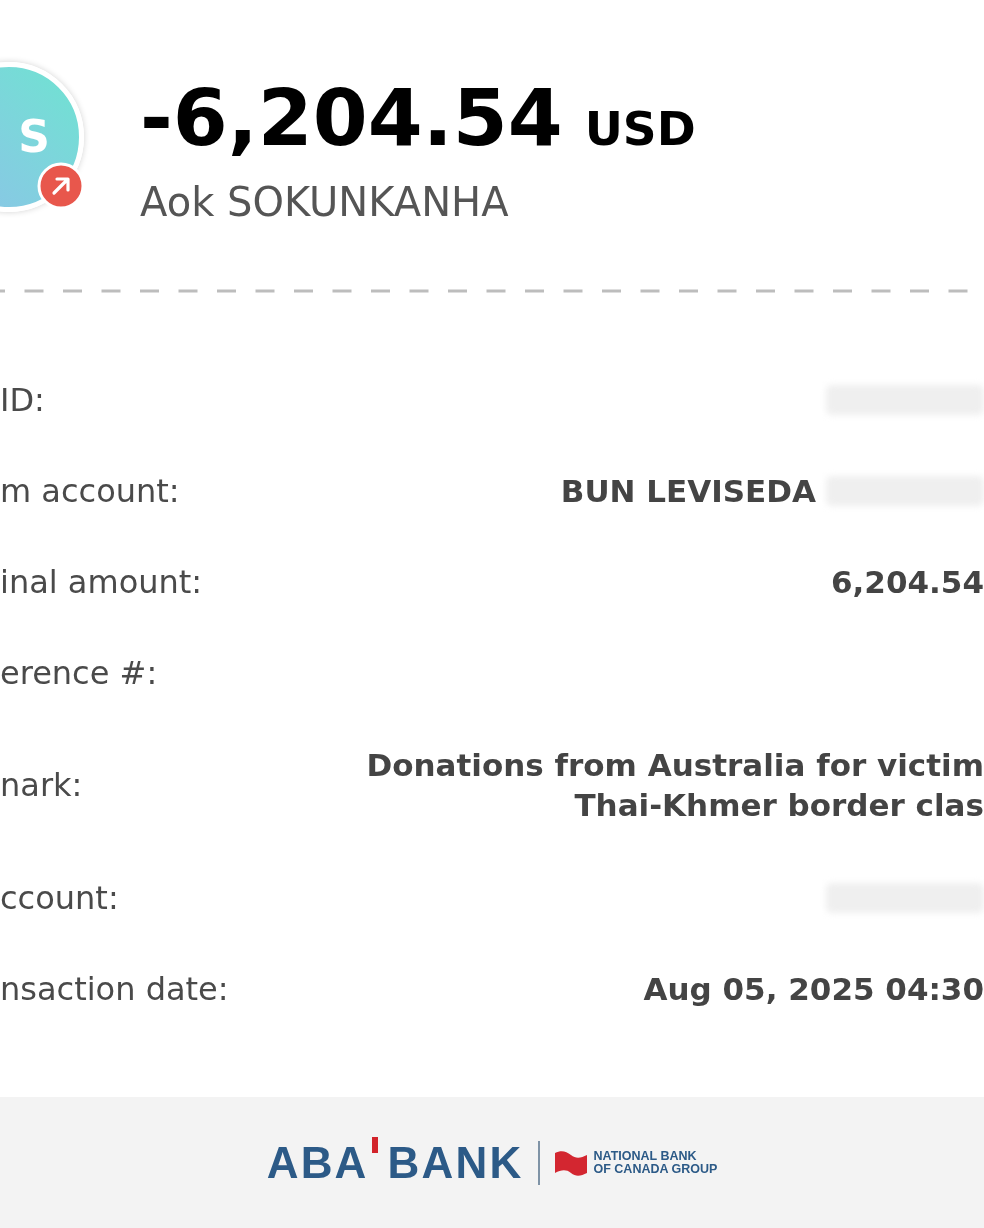  What do you see at coordinates (34, 137) in the screenshot?
I see `avatar-initials: S` at bounding box center [34, 137].